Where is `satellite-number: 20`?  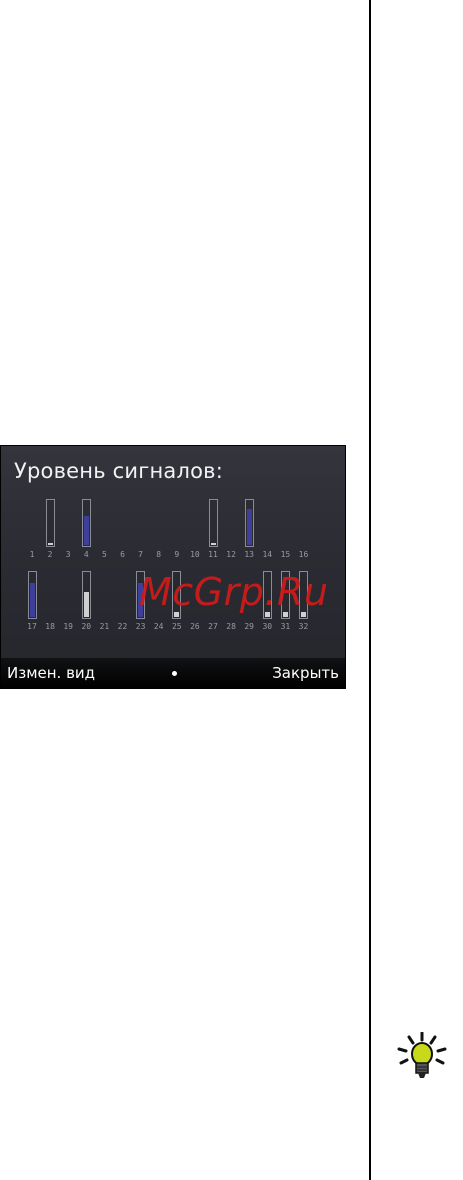 satellite-number: 20 is located at coordinates (86, 626).